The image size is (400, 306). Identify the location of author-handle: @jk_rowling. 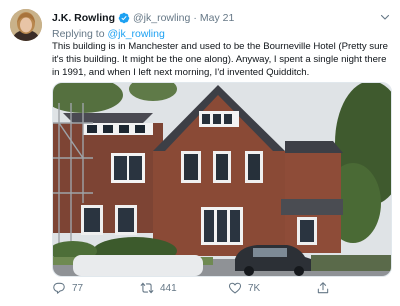
(161, 18).